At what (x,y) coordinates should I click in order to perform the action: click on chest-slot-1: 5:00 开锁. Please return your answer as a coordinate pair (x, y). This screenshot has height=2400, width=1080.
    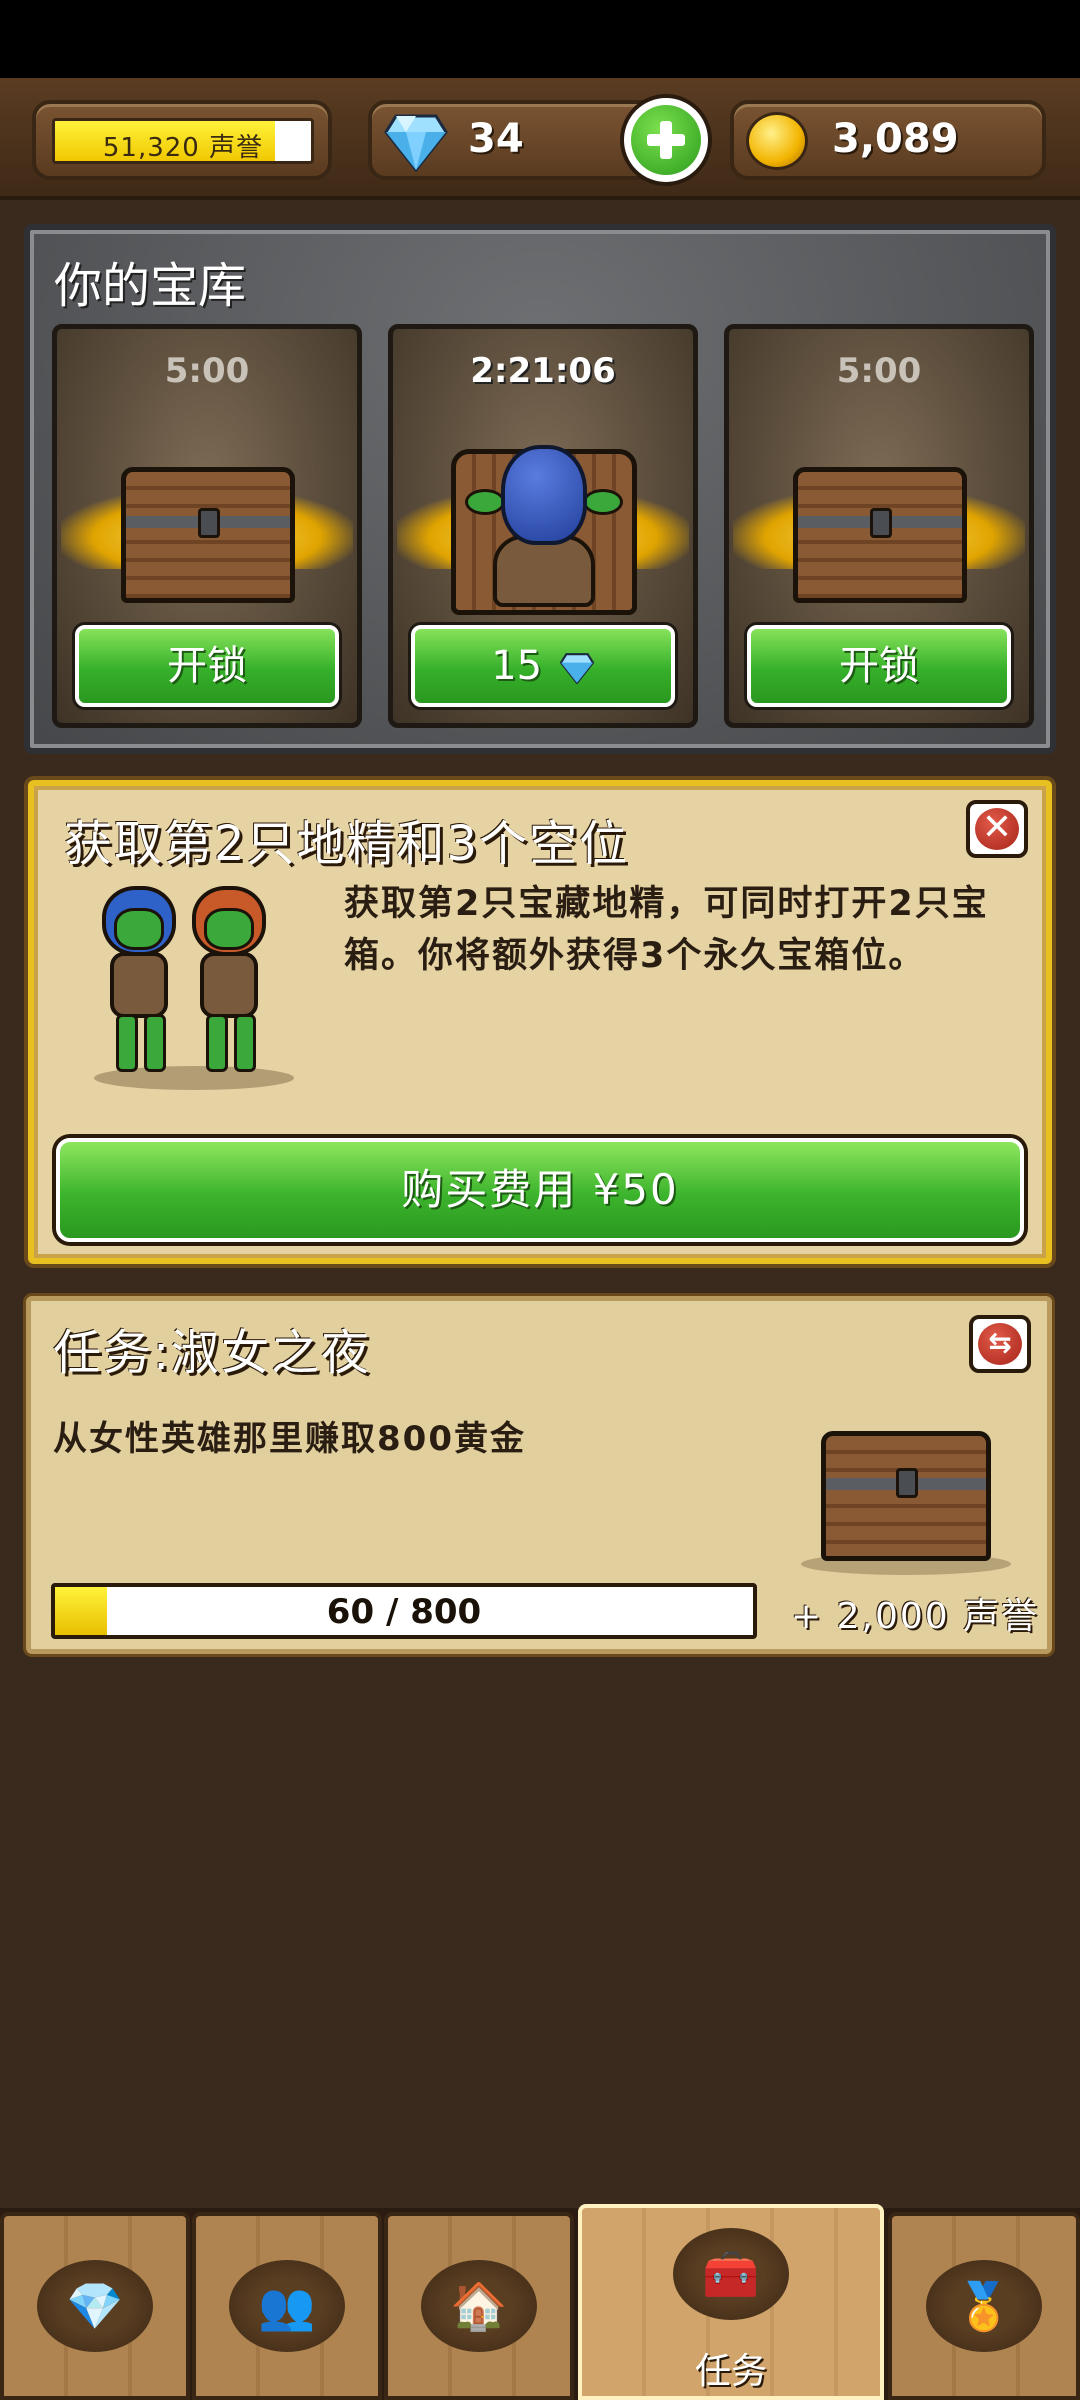
    Looking at the image, I should click on (207, 526).